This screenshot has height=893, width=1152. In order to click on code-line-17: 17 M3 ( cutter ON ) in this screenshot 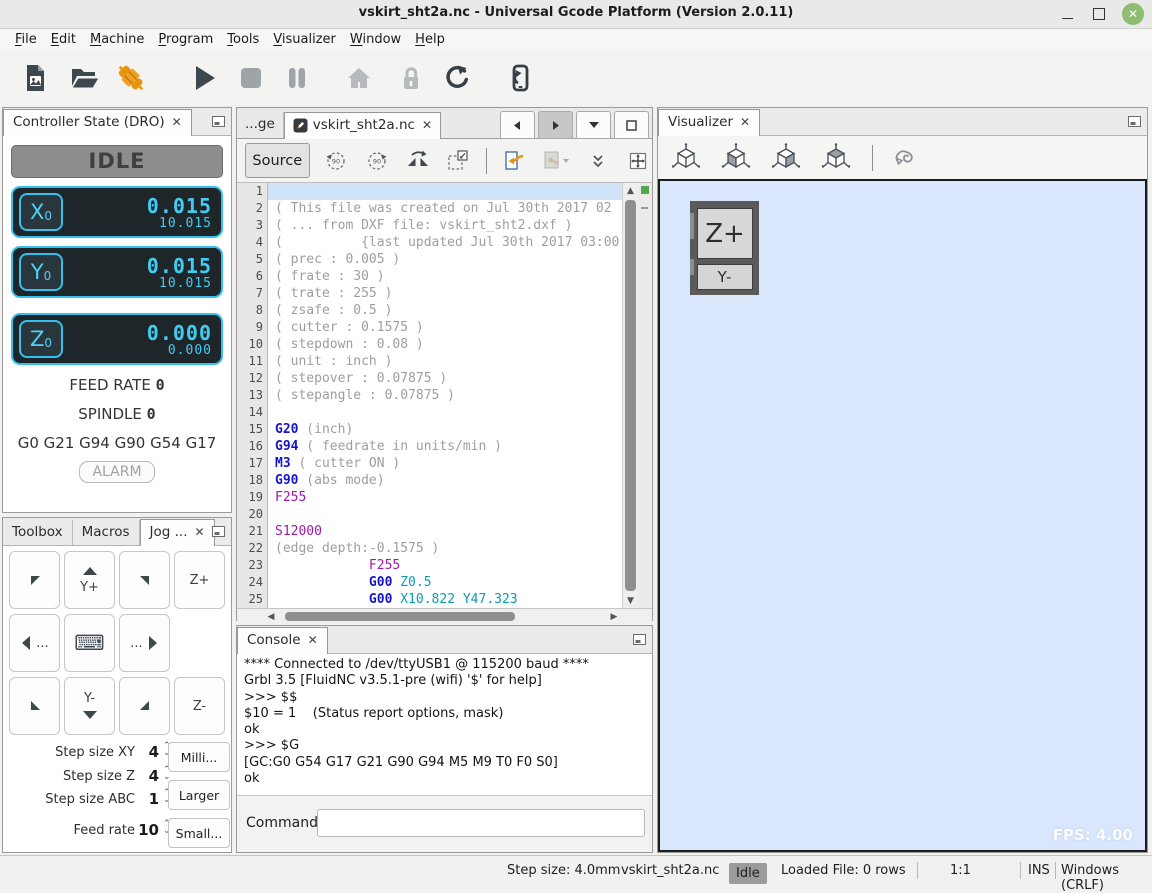, I will do `click(444, 463)`.